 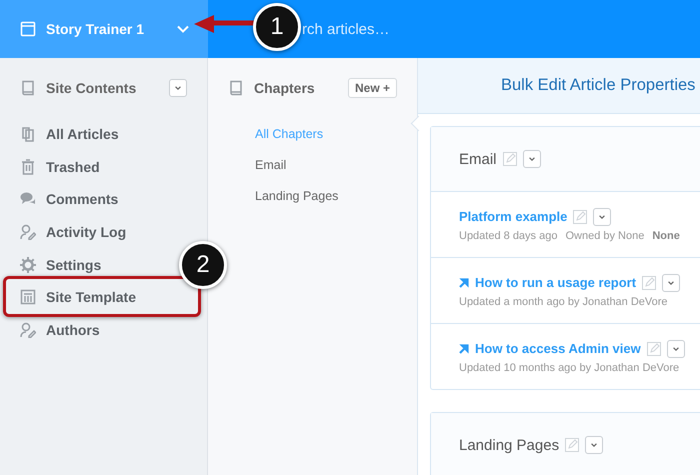 What do you see at coordinates (183, 29) in the screenshot?
I see `chevron-icon` at bounding box center [183, 29].